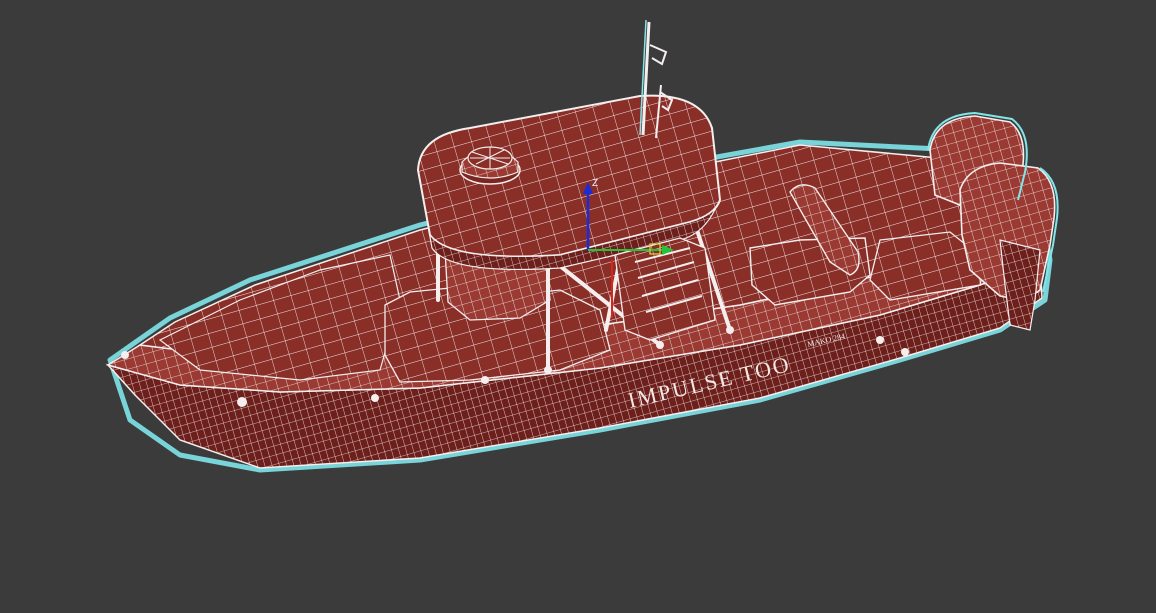  What do you see at coordinates (595, 183) in the screenshot?
I see `gizmo-z-label: Z` at bounding box center [595, 183].